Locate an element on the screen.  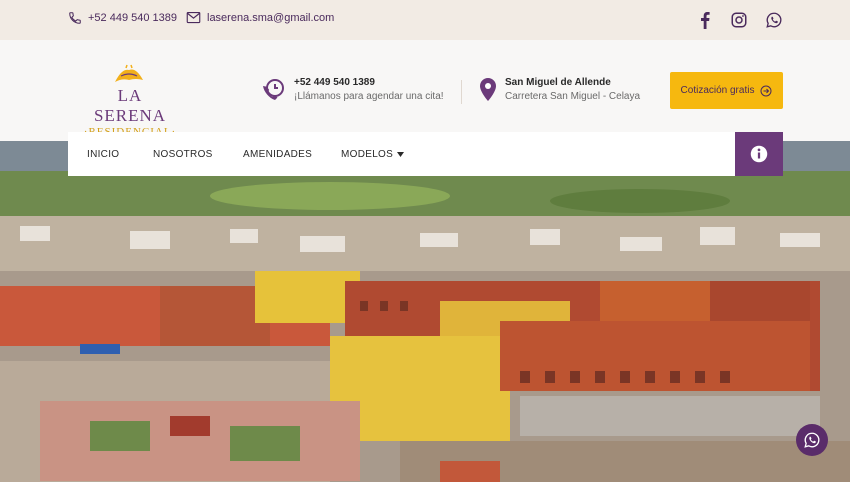
nav-item-nosotros: NOSOTROS is located at coordinates (183, 154).